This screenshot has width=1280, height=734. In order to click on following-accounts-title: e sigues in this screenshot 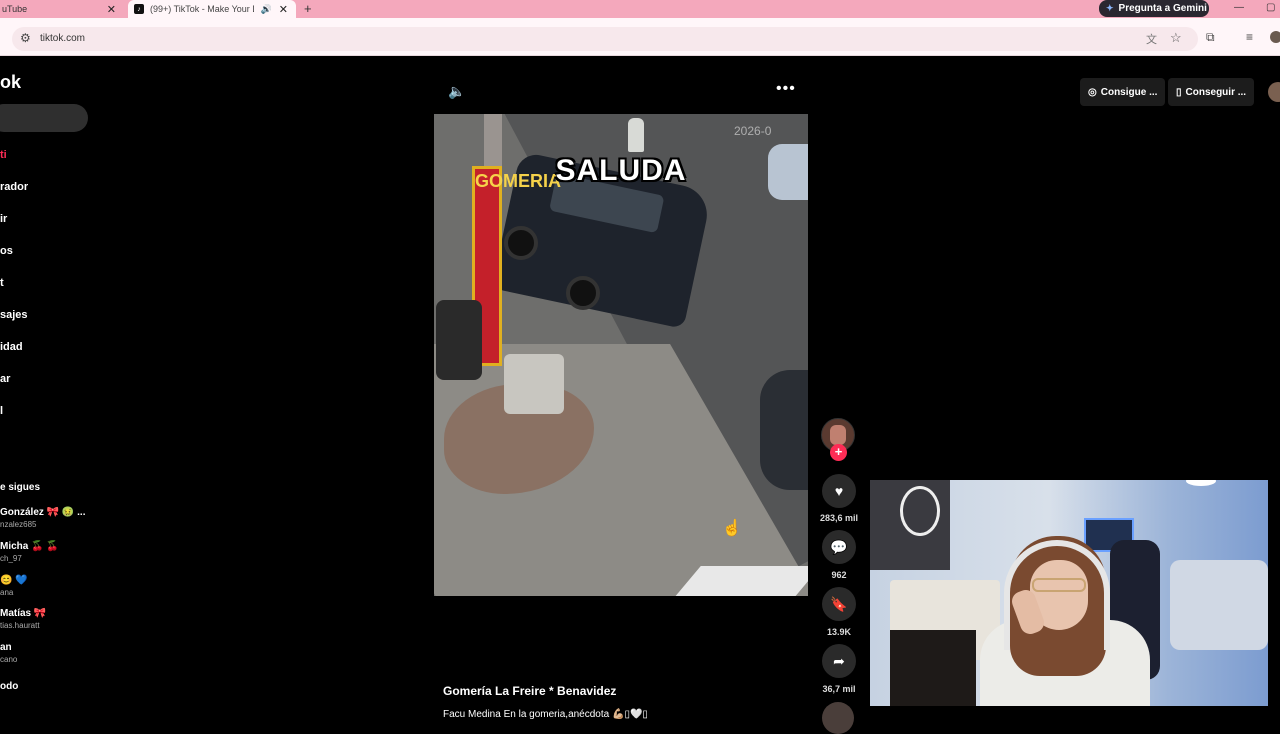, I will do `click(20, 487)`.